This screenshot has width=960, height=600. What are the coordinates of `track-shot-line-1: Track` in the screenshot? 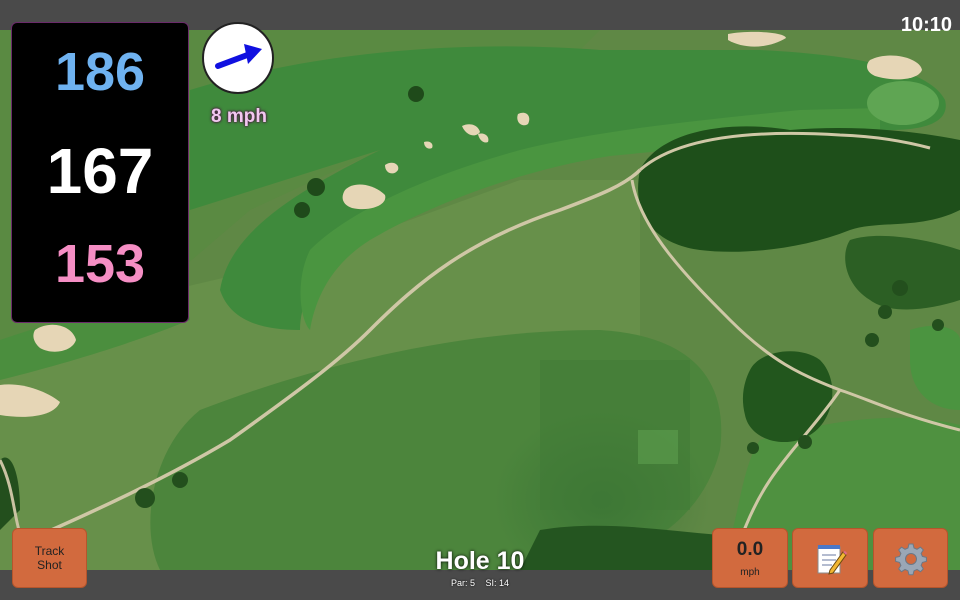 It's located at (49, 551).